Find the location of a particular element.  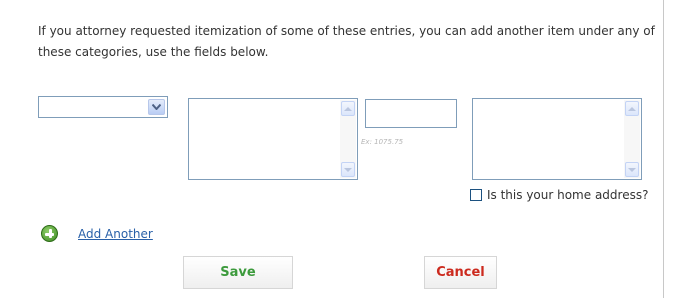

add-another-row: Add Another is located at coordinates (97, 233).